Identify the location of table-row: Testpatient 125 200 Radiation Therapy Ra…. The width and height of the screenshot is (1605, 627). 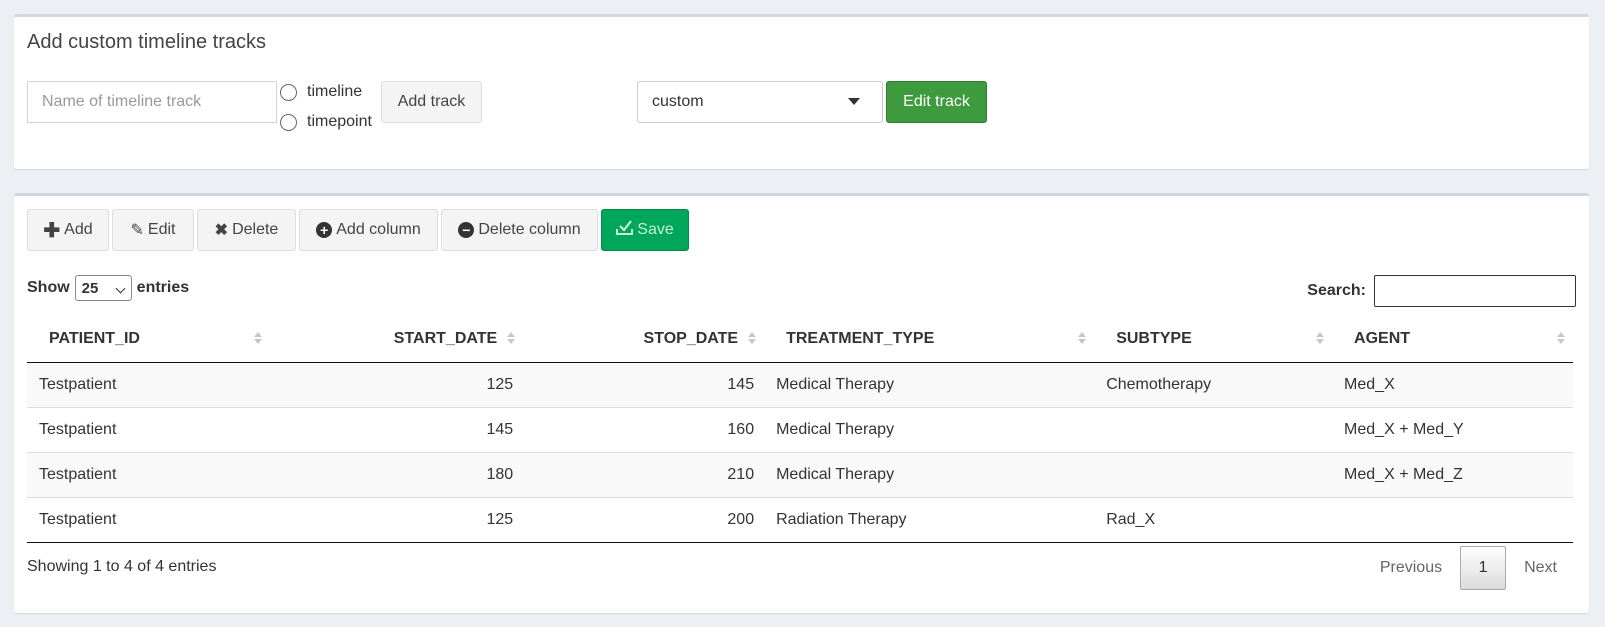
(800, 519).